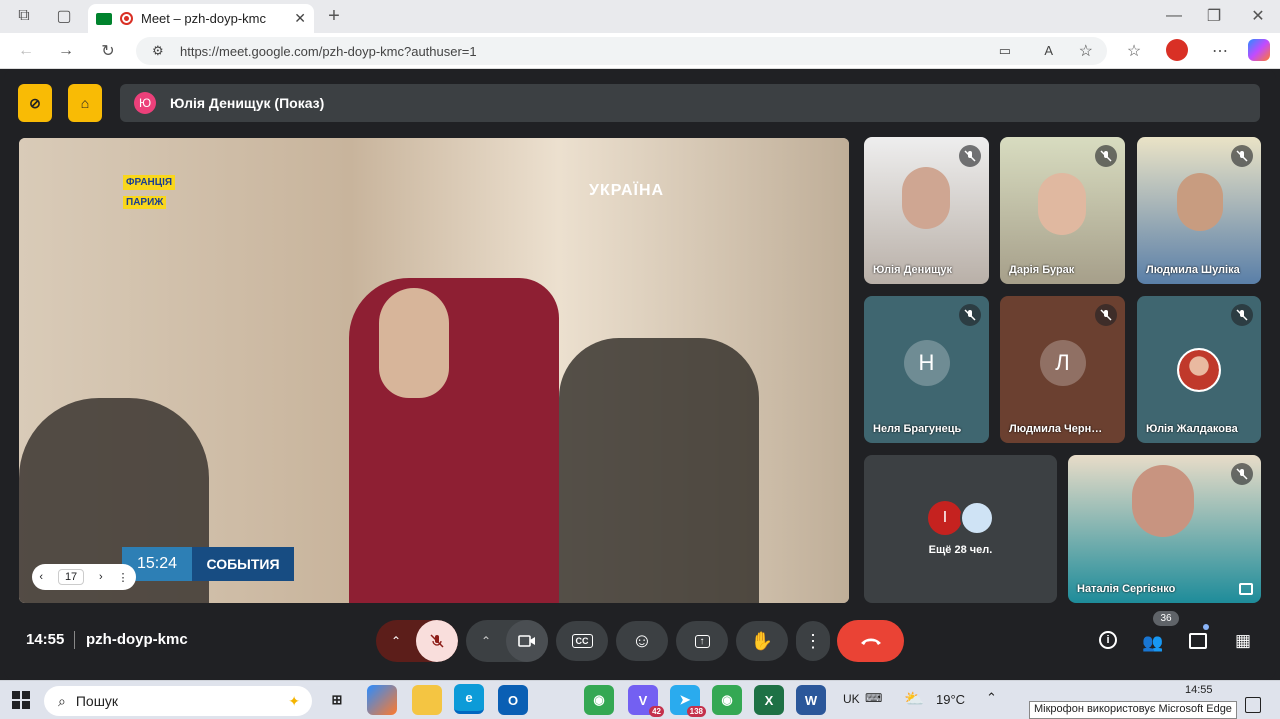 This screenshot has width=1280, height=719. I want to click on pip-icon, so click(1246, 589).